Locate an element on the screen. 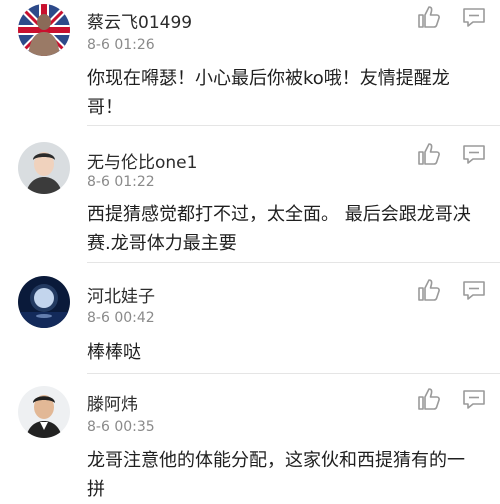 Image resolution: width=500 pixels, height=504 pixels. avatar-shirtless-man-flag is located at coordinates (44, 30).